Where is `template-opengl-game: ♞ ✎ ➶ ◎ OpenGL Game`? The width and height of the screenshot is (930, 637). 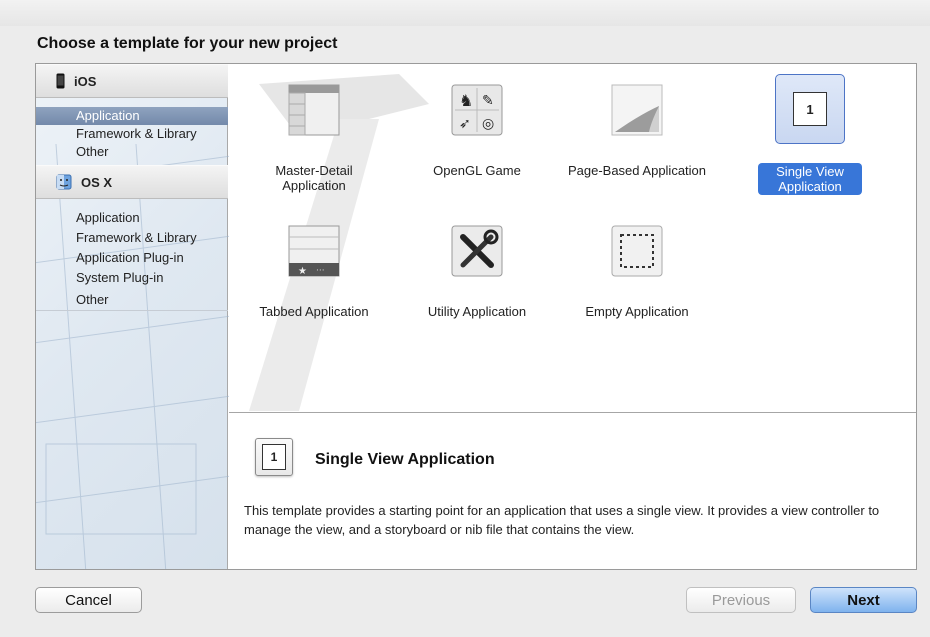
template-opengl-game: ♞ ✎ ➶ ◎ OpenGL Game is located at coordinates (477, 130).